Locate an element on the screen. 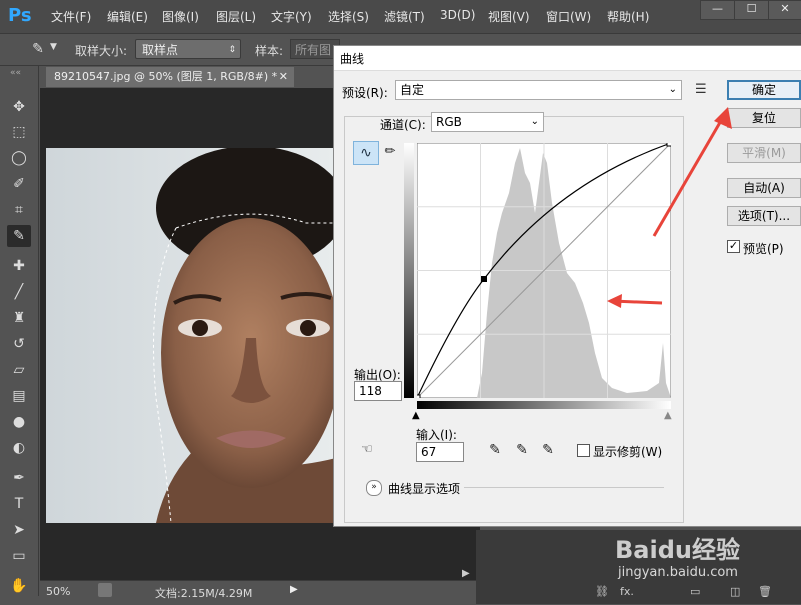 The width and height of the screenshot is (801, 605). select-arrows-icon: ⇕ is located at coordinates (232, 50).